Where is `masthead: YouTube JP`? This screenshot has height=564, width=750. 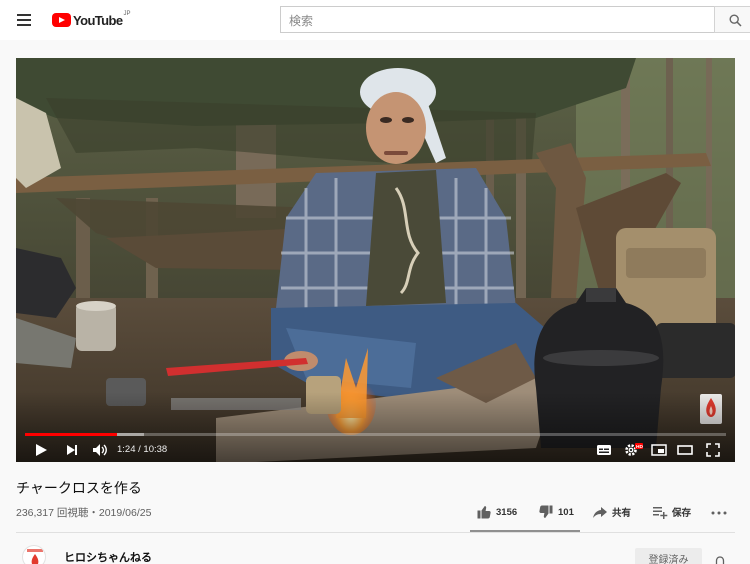
masthead: YouTube JP is located at coordinates (375, 20).